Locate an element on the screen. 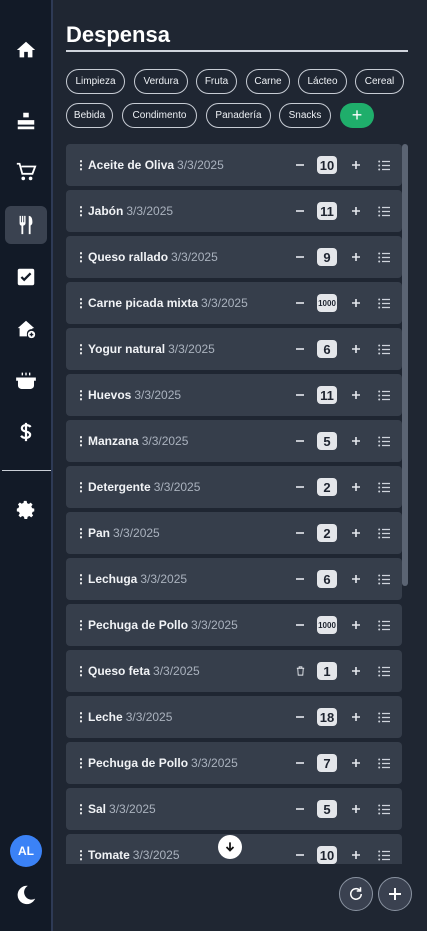  list-item: ⋮ Pechuga de Pollo 3/3/2025 1000 is located at coordinates (234, 625).